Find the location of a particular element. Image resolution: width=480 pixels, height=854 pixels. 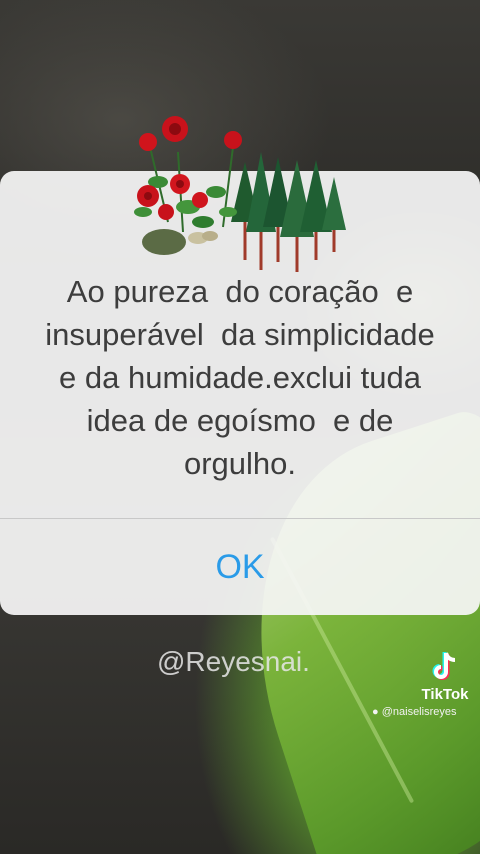

tiktok-watermark: TikTok is located at coordinates (445, 676).